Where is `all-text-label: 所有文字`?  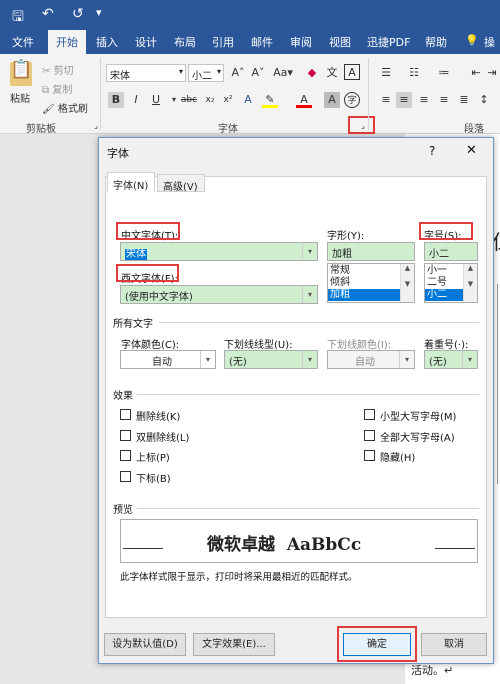
all-text-label: 所有文字 is located at coordinates (133, 324).